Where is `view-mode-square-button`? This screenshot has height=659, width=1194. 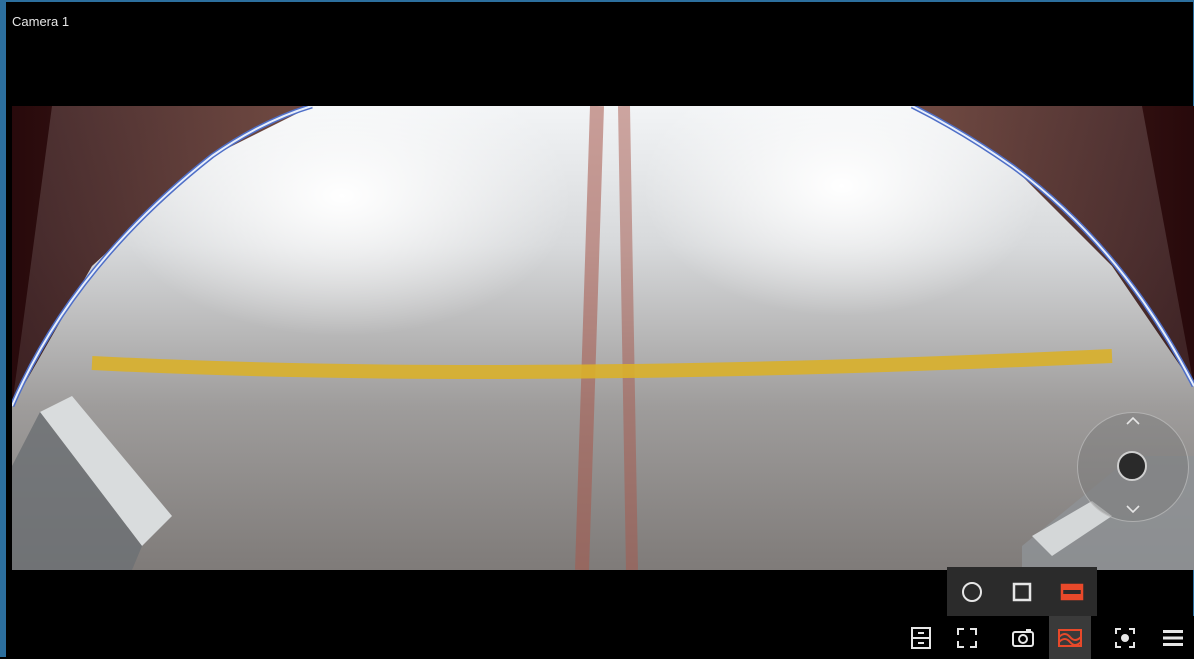
view-mode-square-button is located at coordinates (1022, 592).